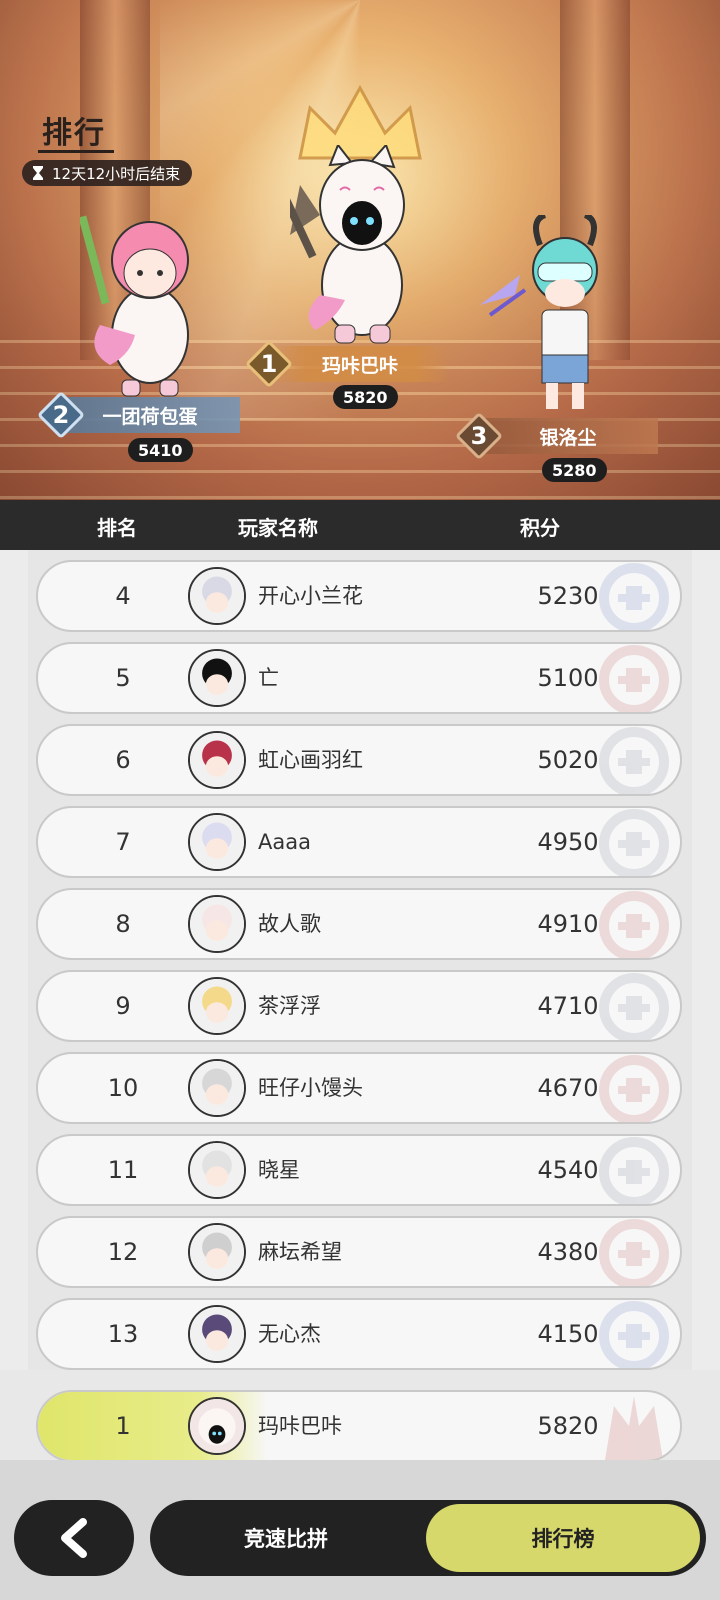 The height and width of the screenshot is (1600, 720). I want to click on my-rank-row: 1 玛咔巴咔 5820, so click(359, 1426).